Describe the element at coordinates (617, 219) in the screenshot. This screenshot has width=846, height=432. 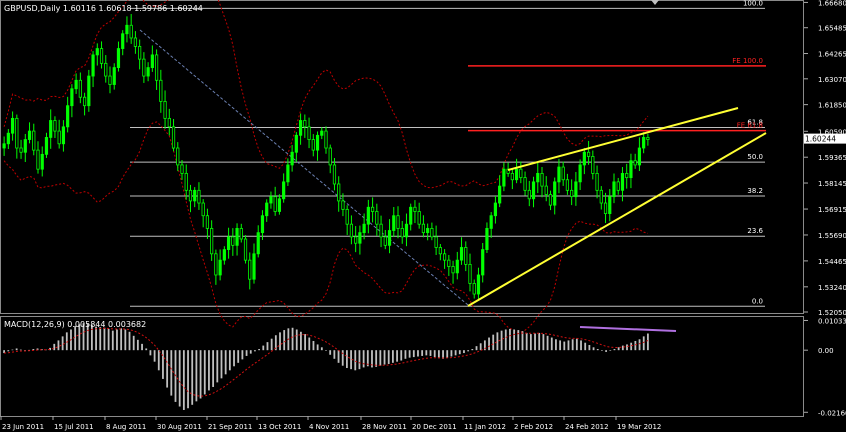
I see `wedge-lower-trendline` at that location.